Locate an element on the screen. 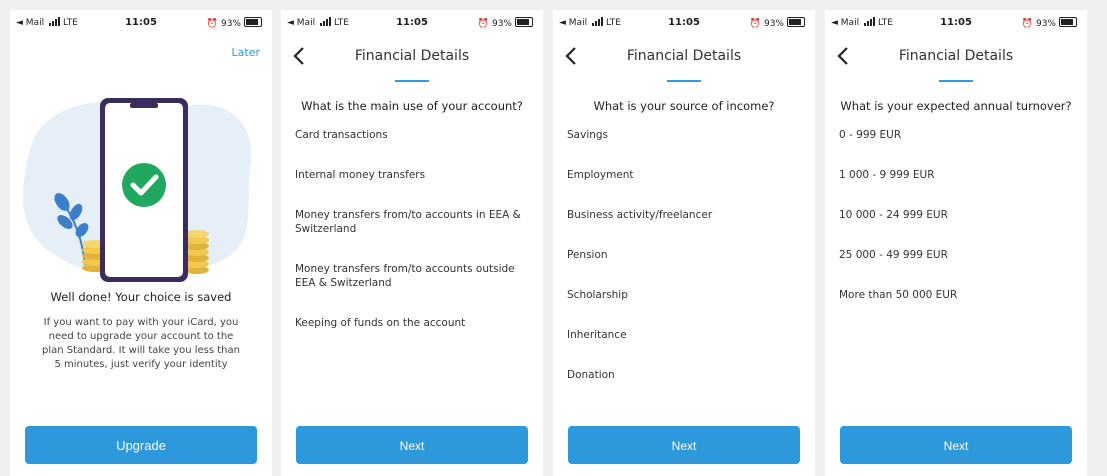 The image size is (1107, 476). option-item: Pension is located at coordinates (686, 268).